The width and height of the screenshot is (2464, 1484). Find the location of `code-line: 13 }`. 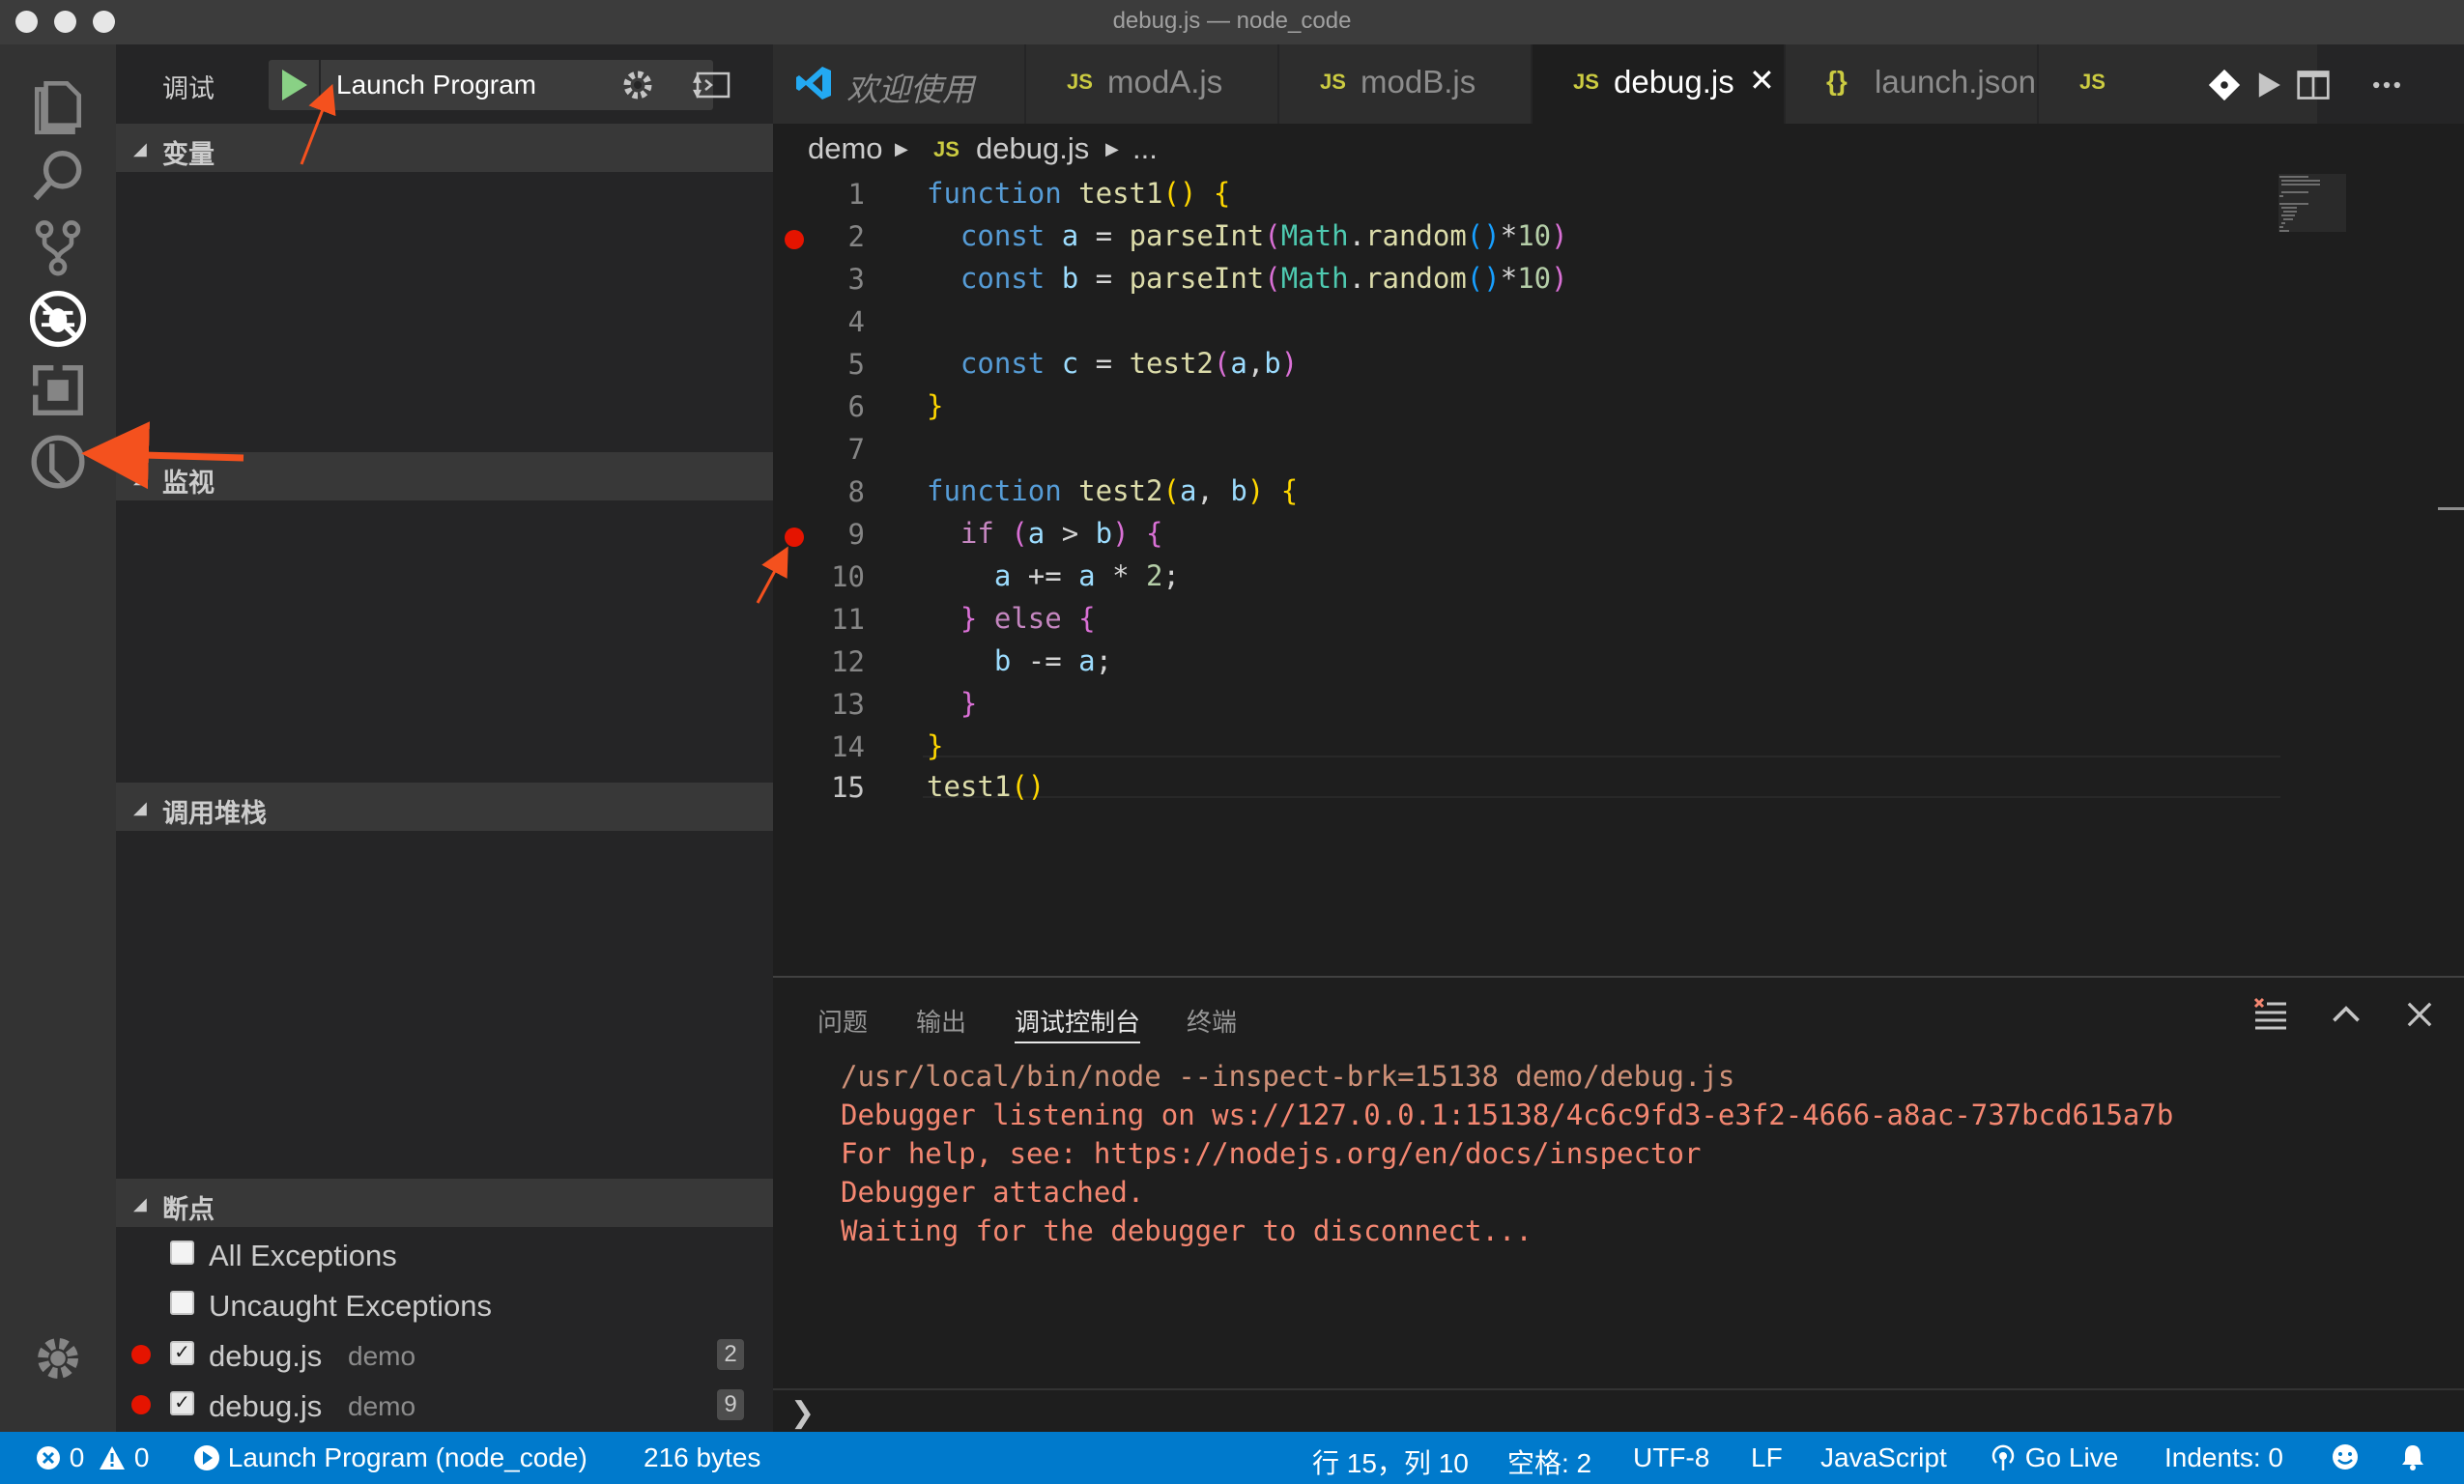

code-line: 13 } is located at coordinates (904, 704).